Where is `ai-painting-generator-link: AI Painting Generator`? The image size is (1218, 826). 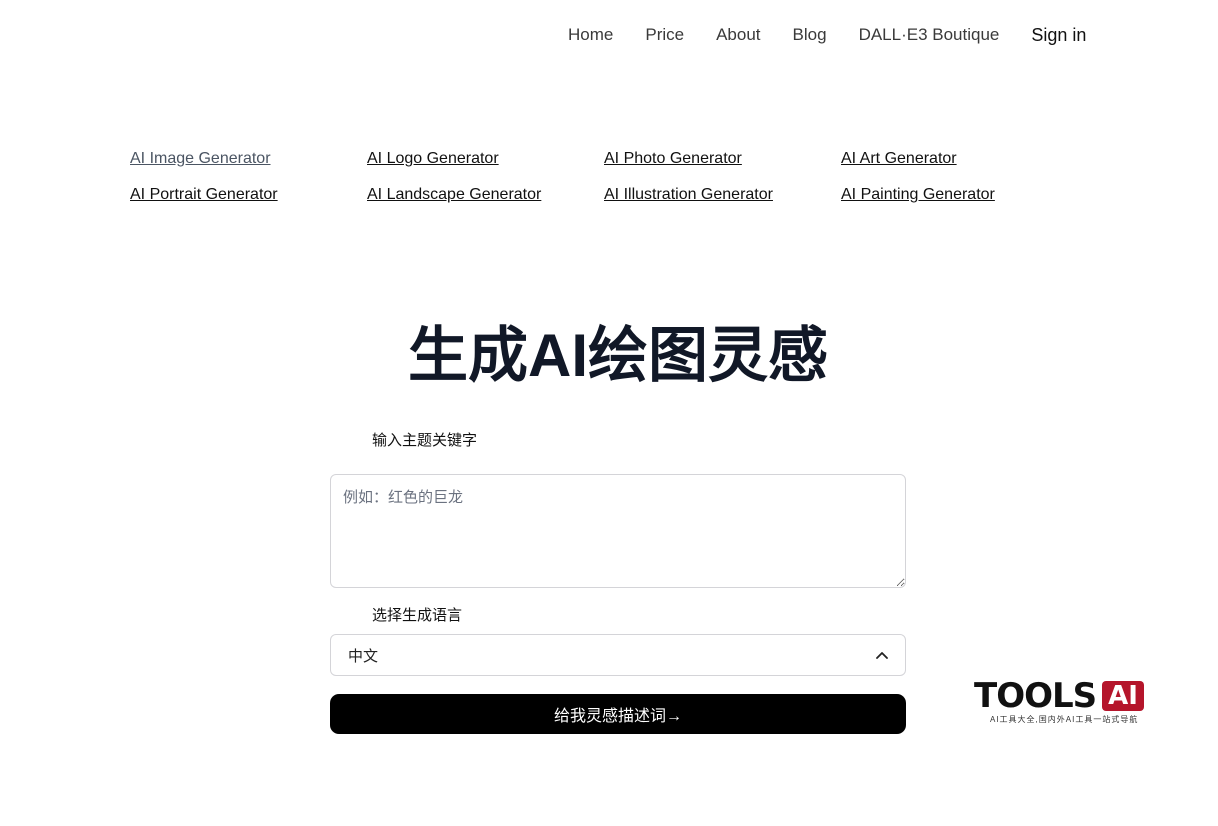 ai-painting-generator-link: AI Painting Generator is located at coordinates (959, 194).